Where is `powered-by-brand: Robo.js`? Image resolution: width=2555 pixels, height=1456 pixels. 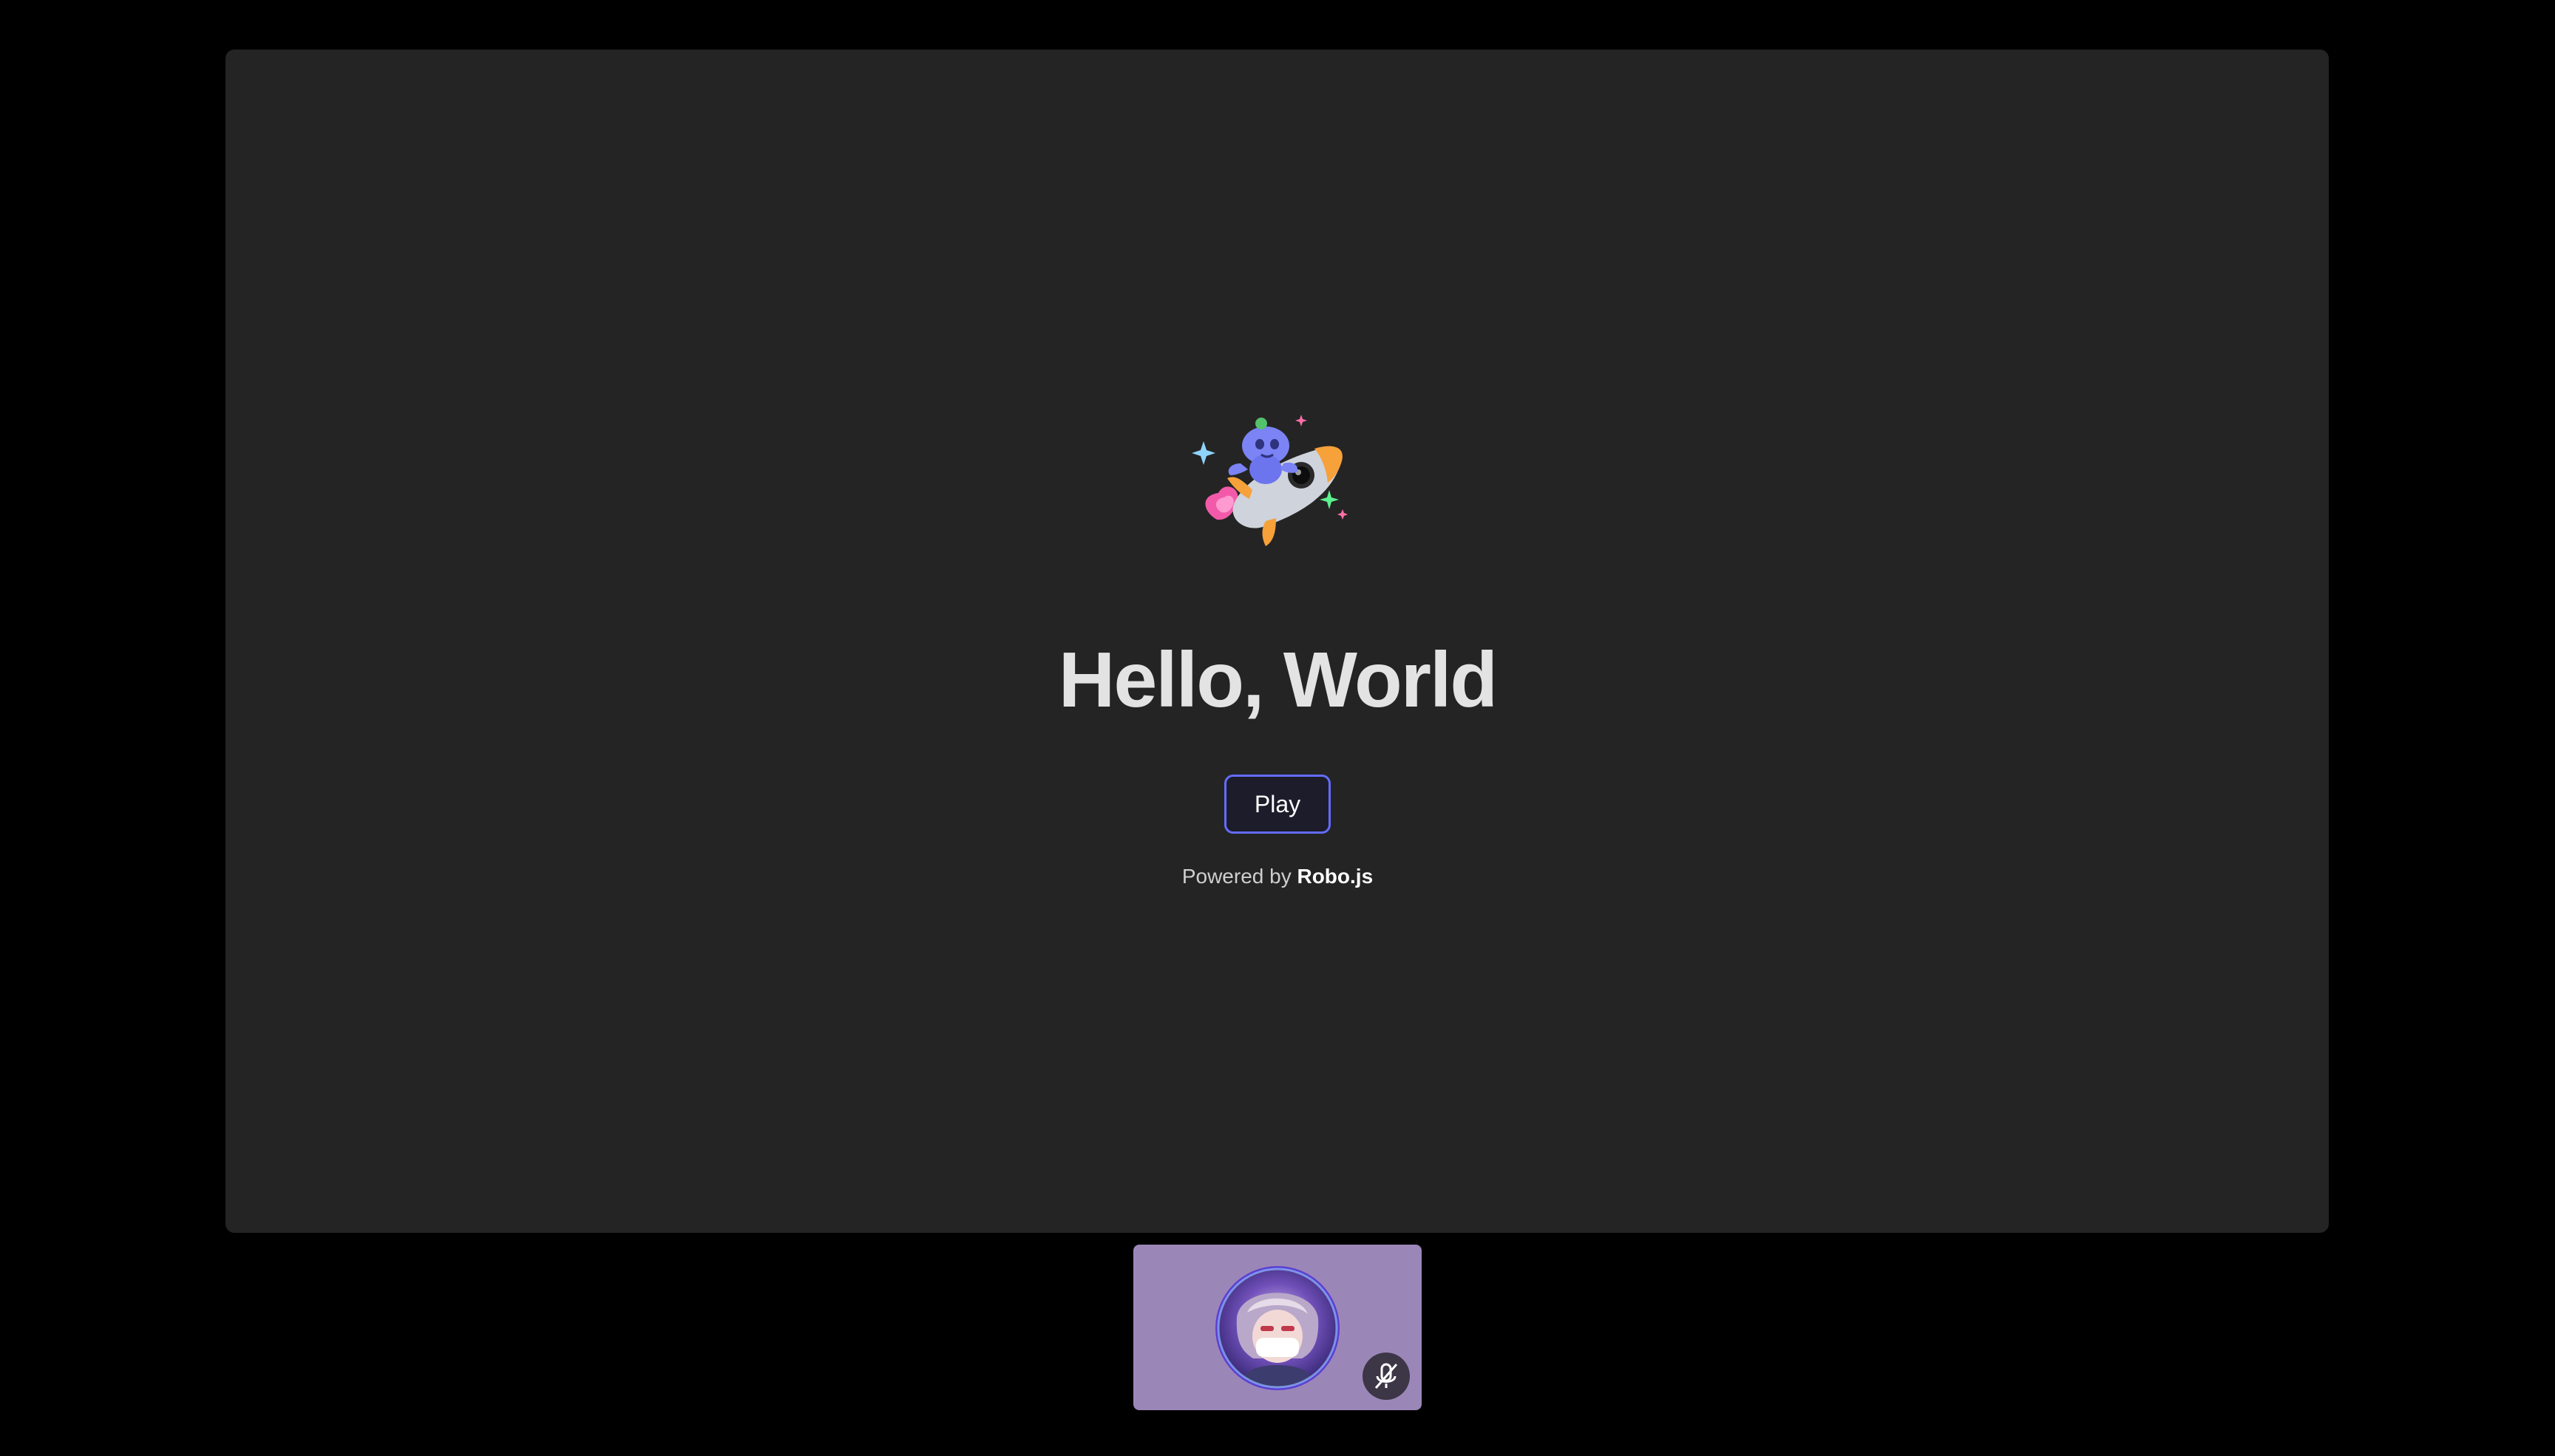 powered-by-brand: Robo.js is located at coordinates (1335, 876).